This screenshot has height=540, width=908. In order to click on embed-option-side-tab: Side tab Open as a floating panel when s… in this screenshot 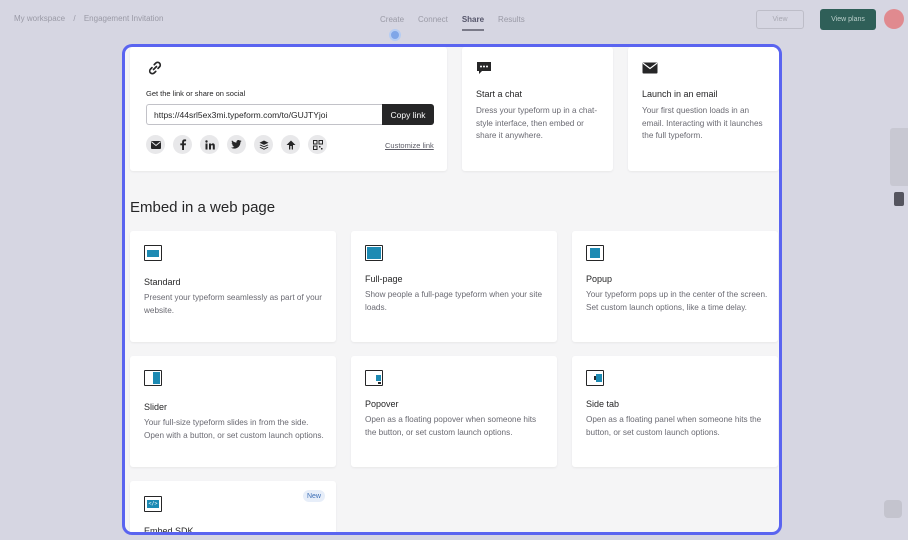, I will do `click(675, 411)`.